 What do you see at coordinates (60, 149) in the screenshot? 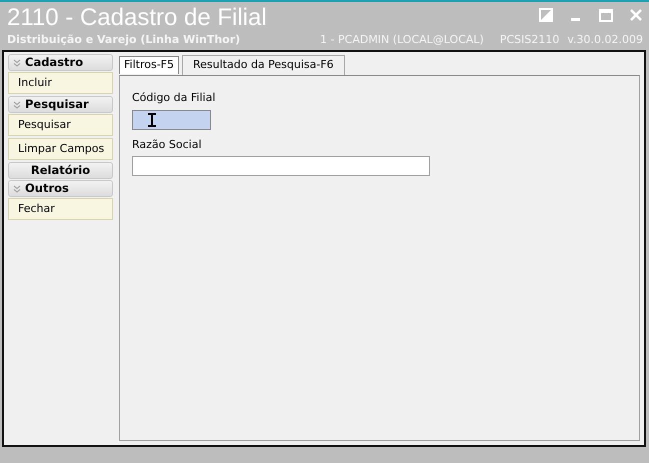
I see `sidebar-button: Limpar Campos` at bounding box center [60, 149].